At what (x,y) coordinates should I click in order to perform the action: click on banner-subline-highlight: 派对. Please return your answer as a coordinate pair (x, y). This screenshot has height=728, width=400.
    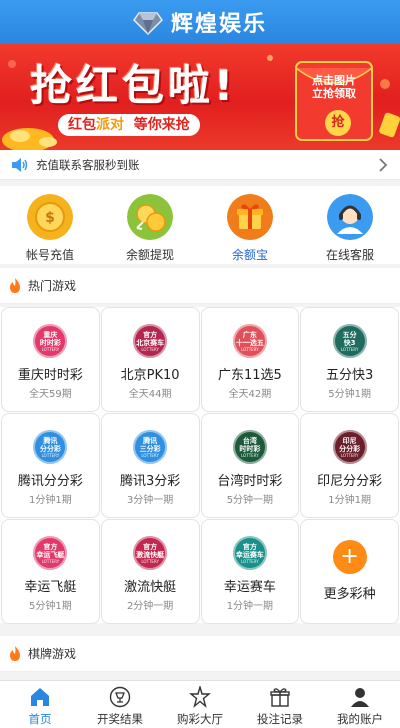
    Looking at the image, I should click on (110, 125).